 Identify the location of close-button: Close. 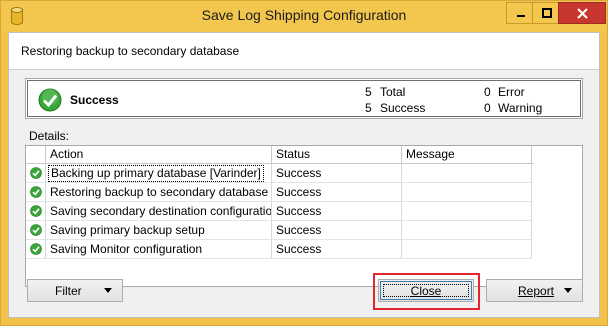
(426, 290).